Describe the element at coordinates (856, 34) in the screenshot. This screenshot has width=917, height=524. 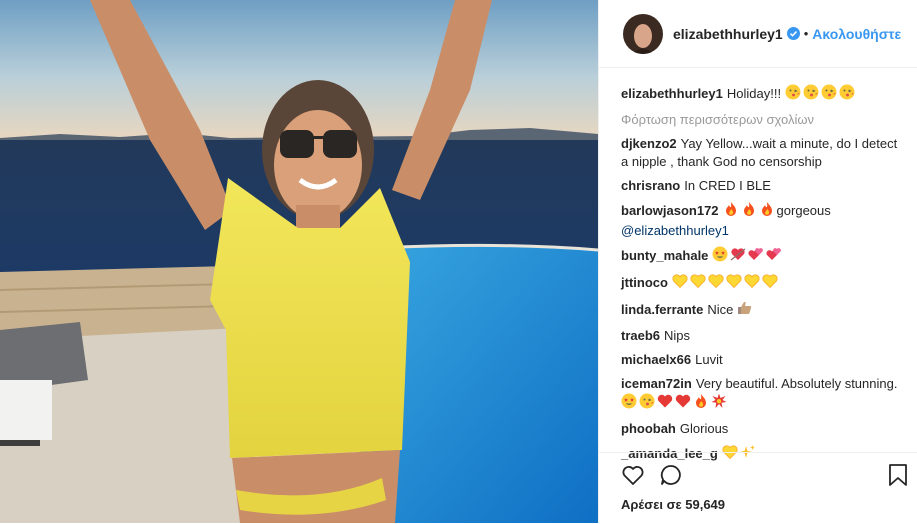
I see `follow-button: Ακολουθήστε` at that location.